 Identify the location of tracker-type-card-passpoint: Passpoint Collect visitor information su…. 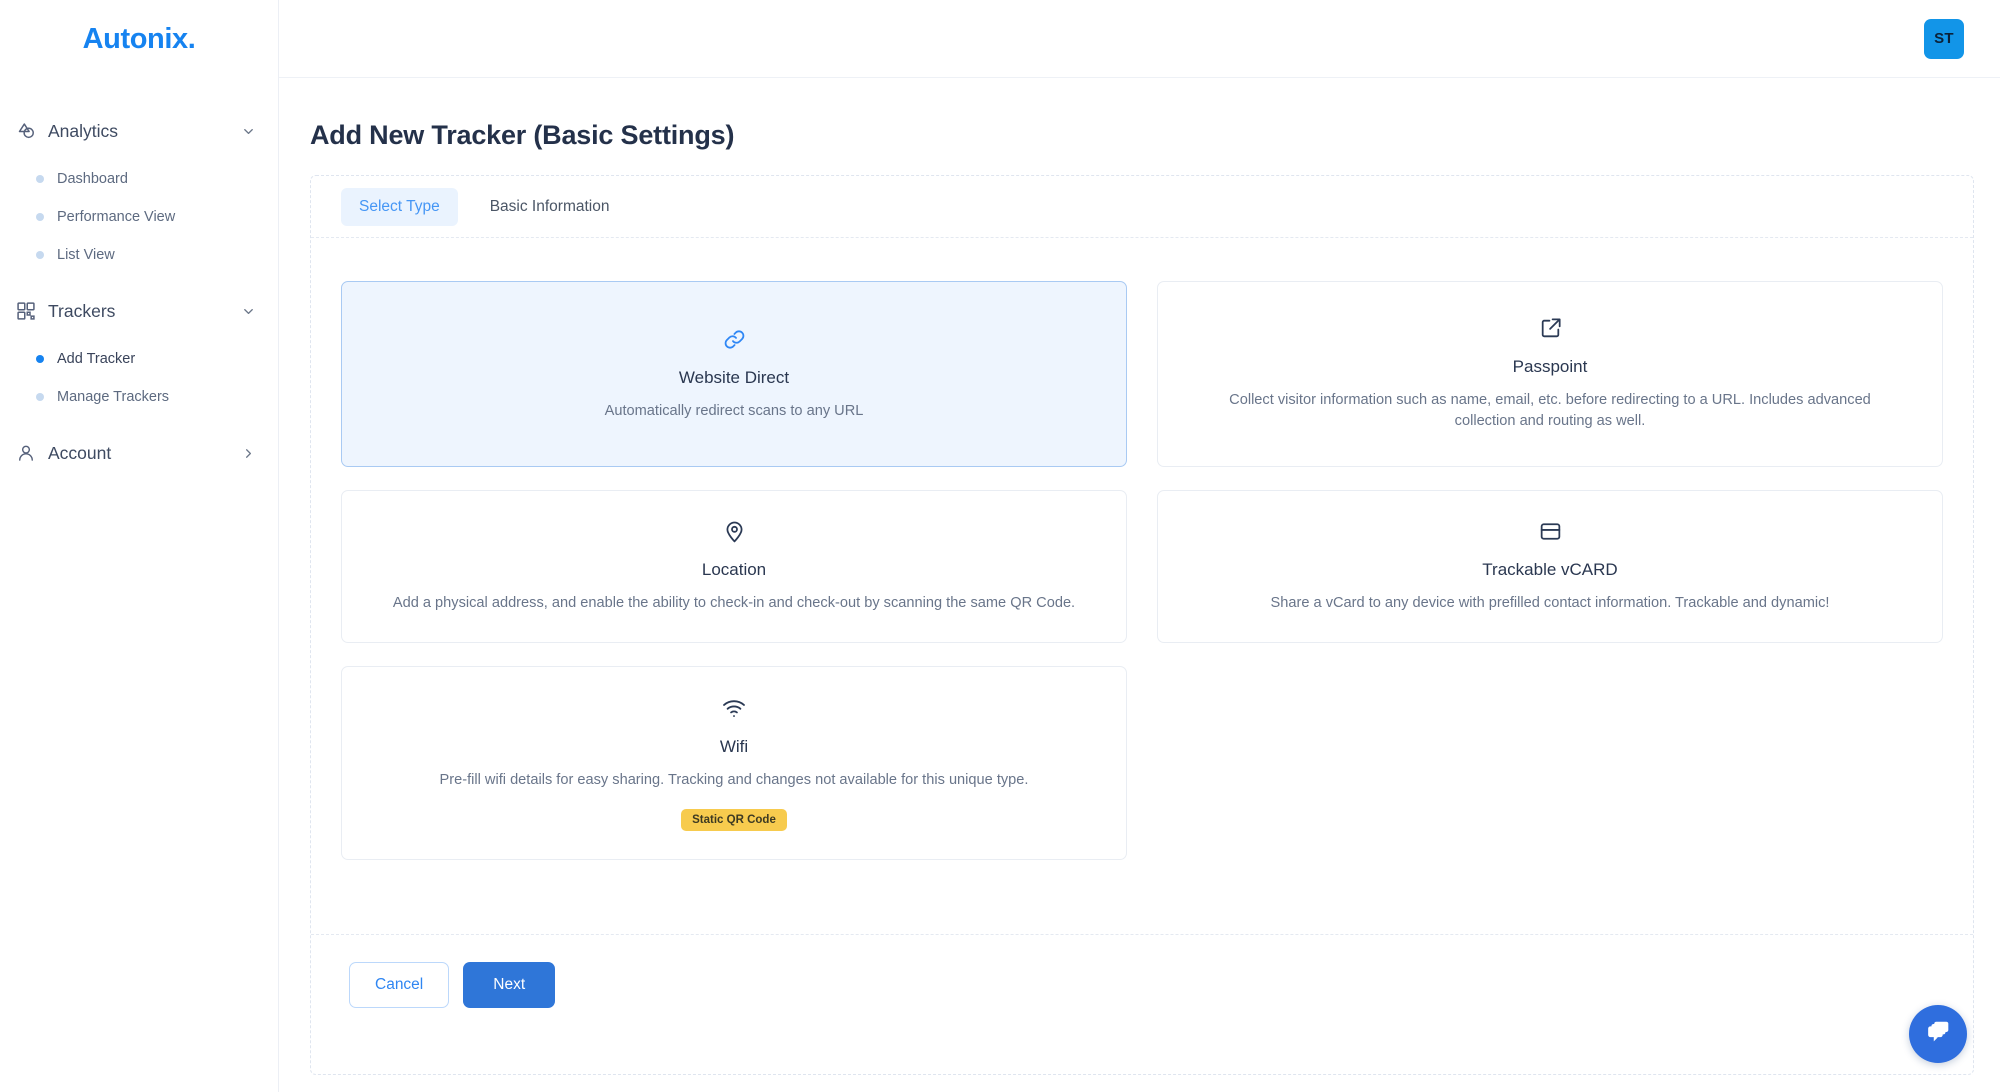
(1550, 374).